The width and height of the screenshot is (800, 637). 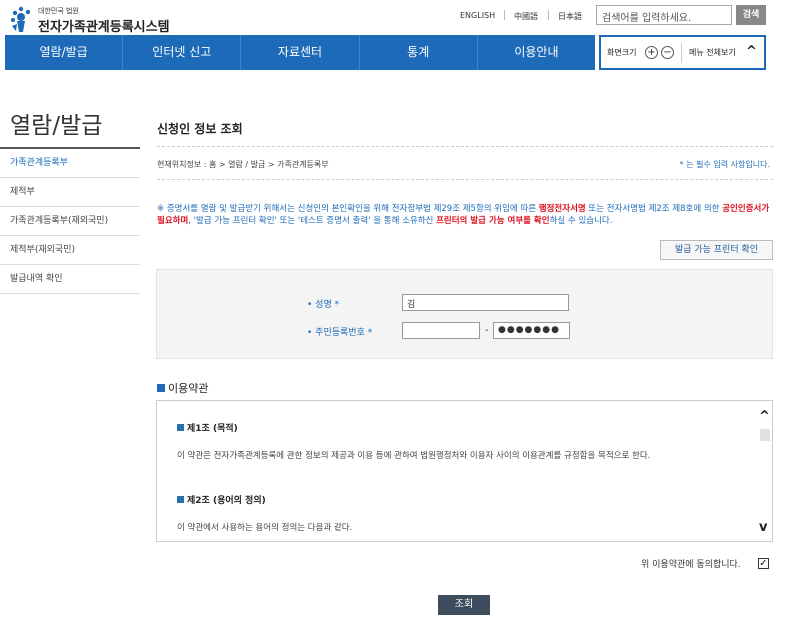 I want to click on sidebar-item-removed-register: 제적부, so click(x=70, y=192).